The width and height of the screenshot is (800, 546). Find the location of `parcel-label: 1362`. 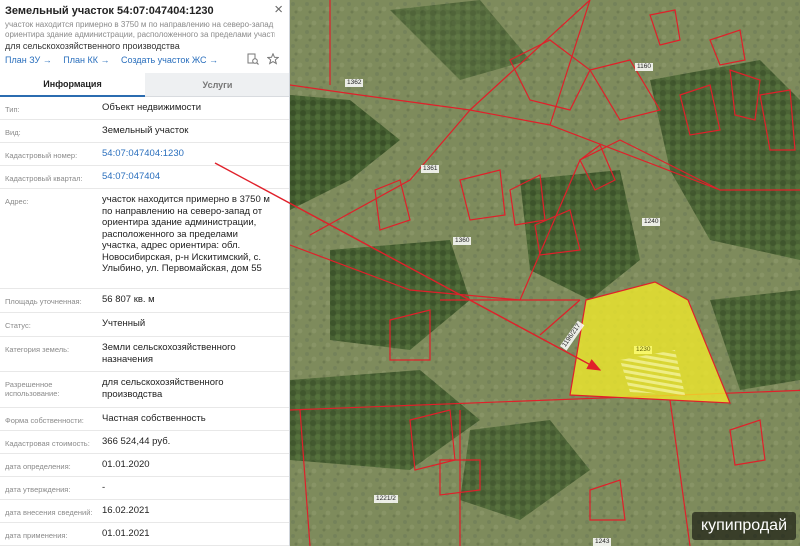

parcel-label: 1362 is located at coordinates (354, 83).